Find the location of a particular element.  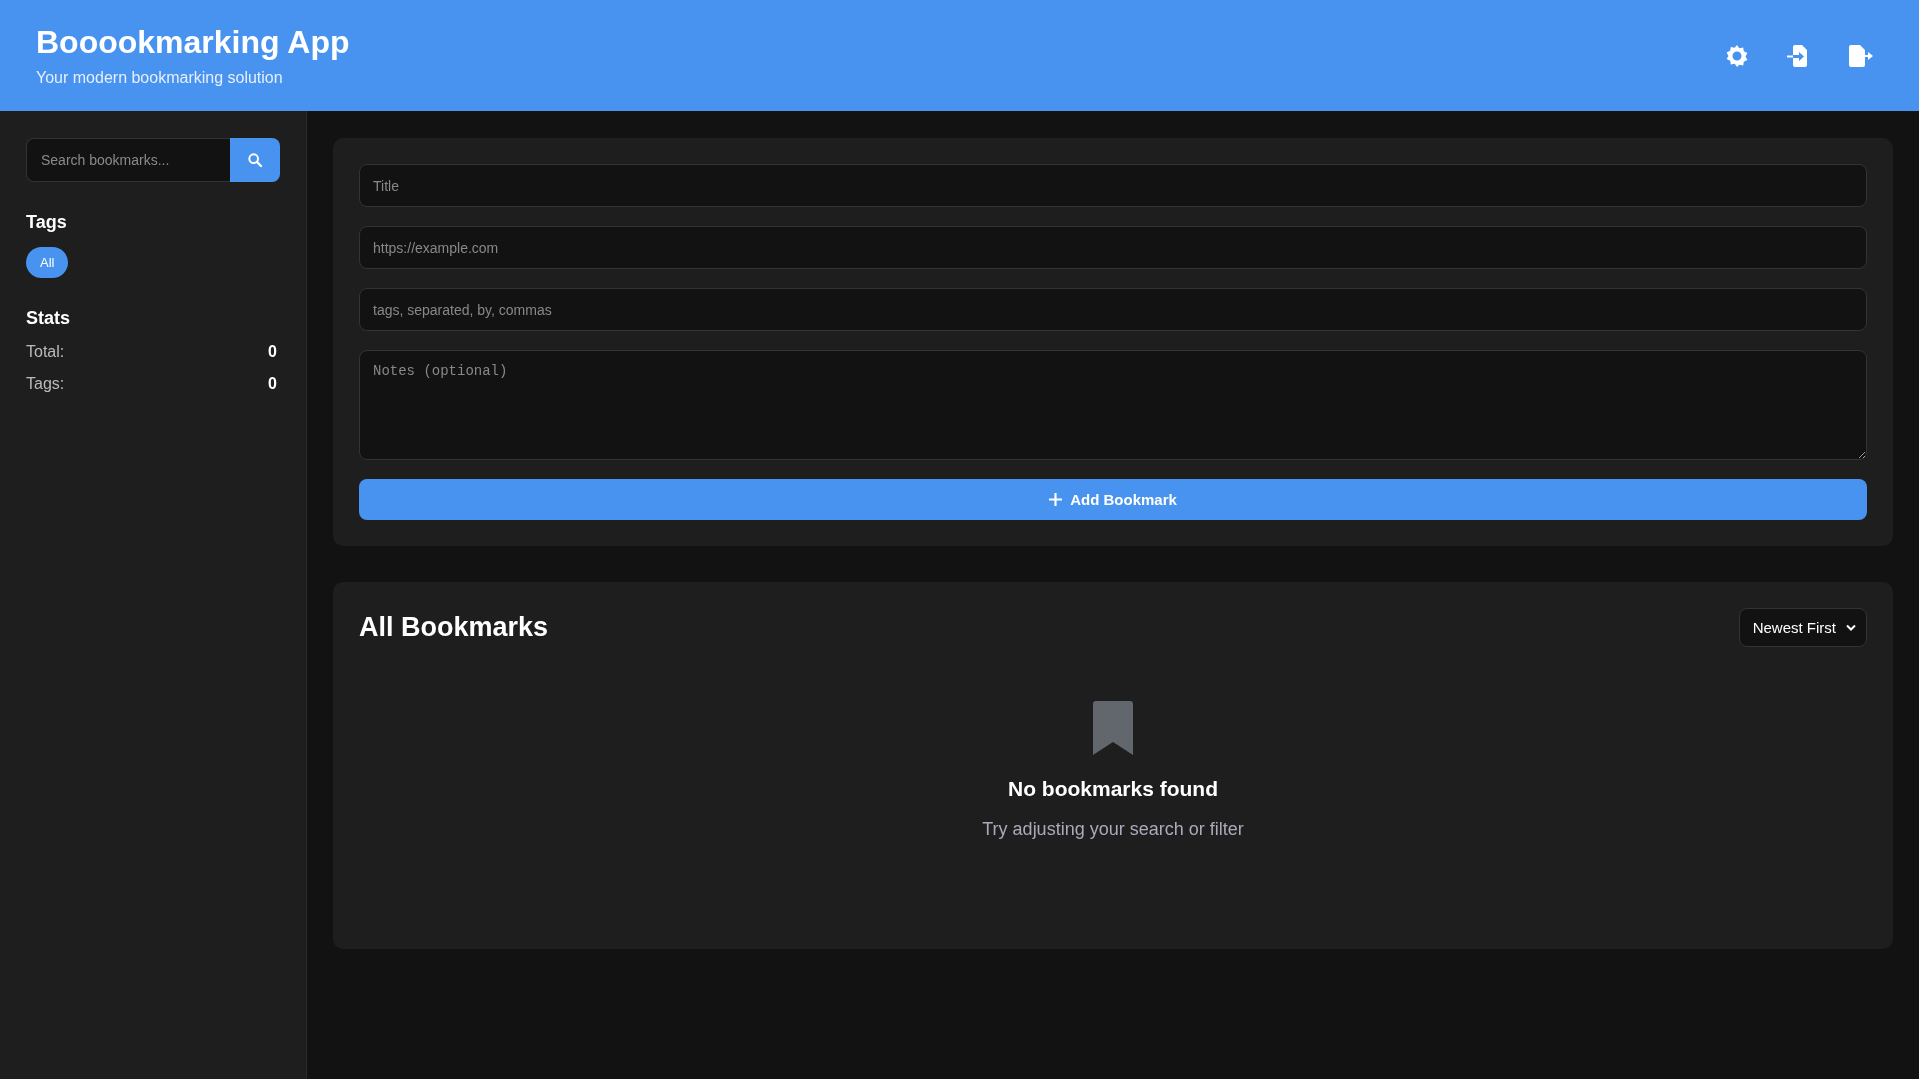

notes-field: Notes (optional) is located at coordinates (1113, 405).